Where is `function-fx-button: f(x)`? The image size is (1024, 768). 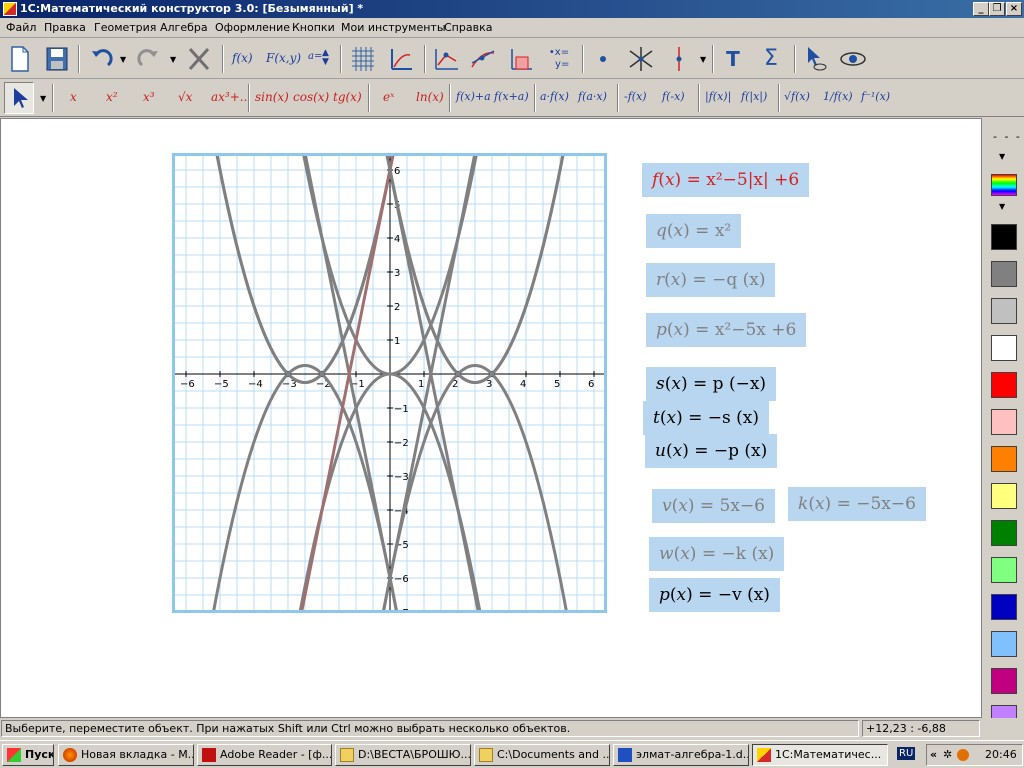
function-fx-button: f(x) is located at coordinates (242, 58).